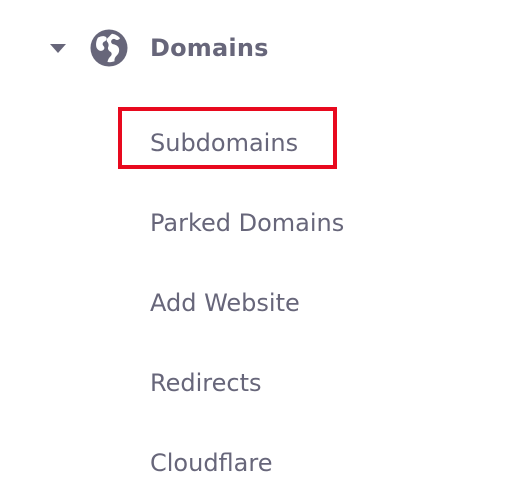 The height and width of the screenshot is (502, 522). Describe the element at coordinates (109, 48) in the screenshot. I see `globe-icon` at that location.